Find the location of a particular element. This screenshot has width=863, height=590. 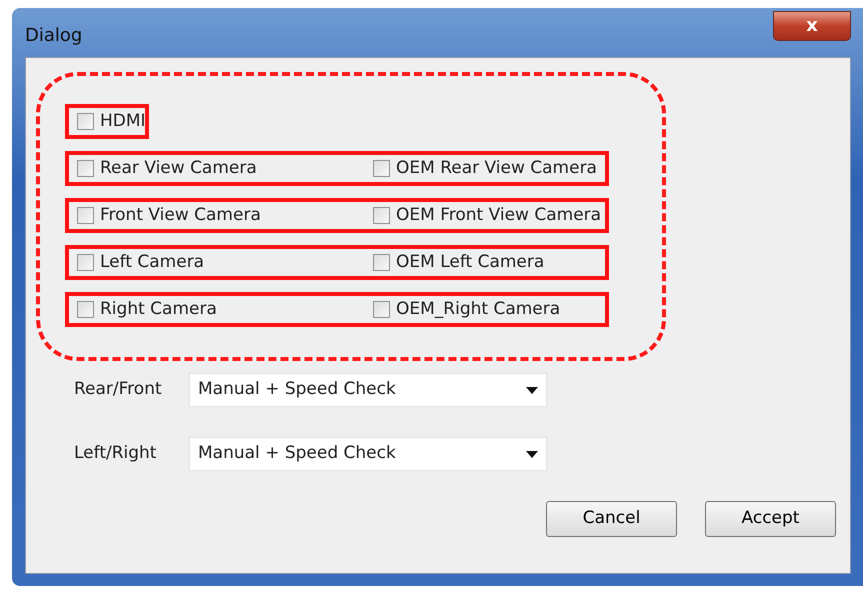

window-title: Dialog is located at coordinates (53, 36).